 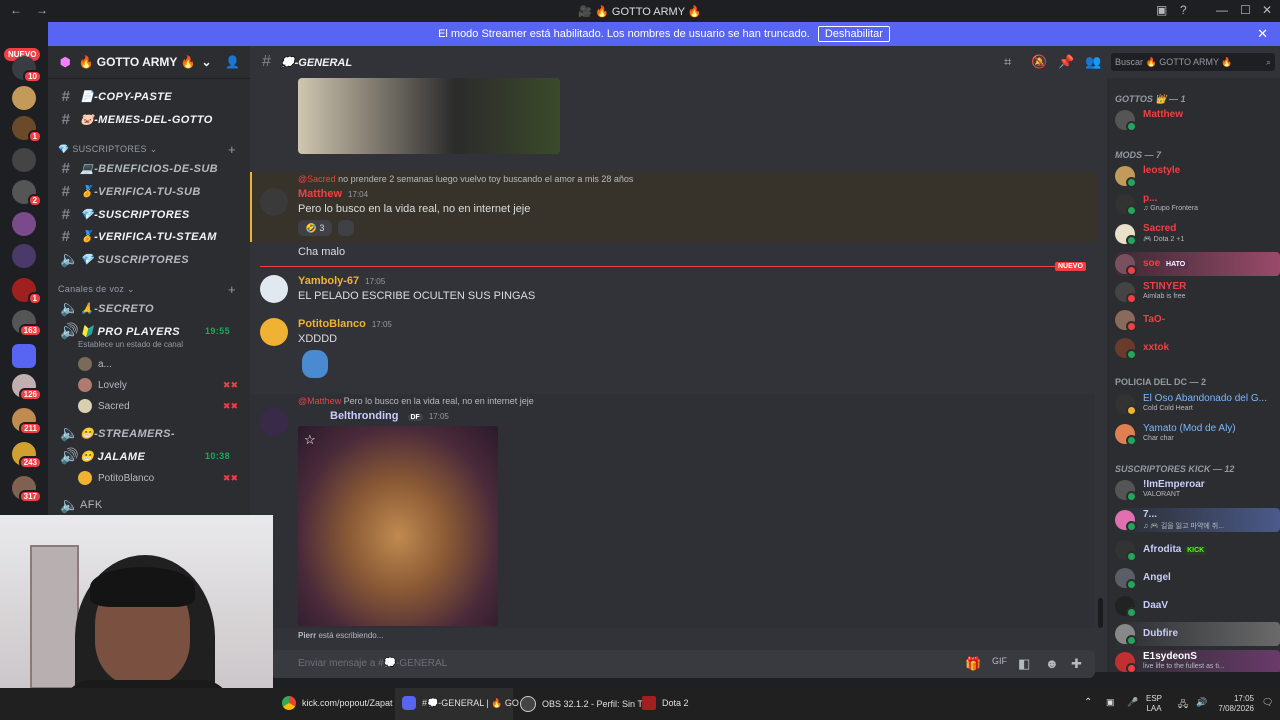 What do you see at coordinates (1197, 490) in the screenshot?
I see `member-item: !ImEmperoar VALORANT` at bounding box center [1197, 490].